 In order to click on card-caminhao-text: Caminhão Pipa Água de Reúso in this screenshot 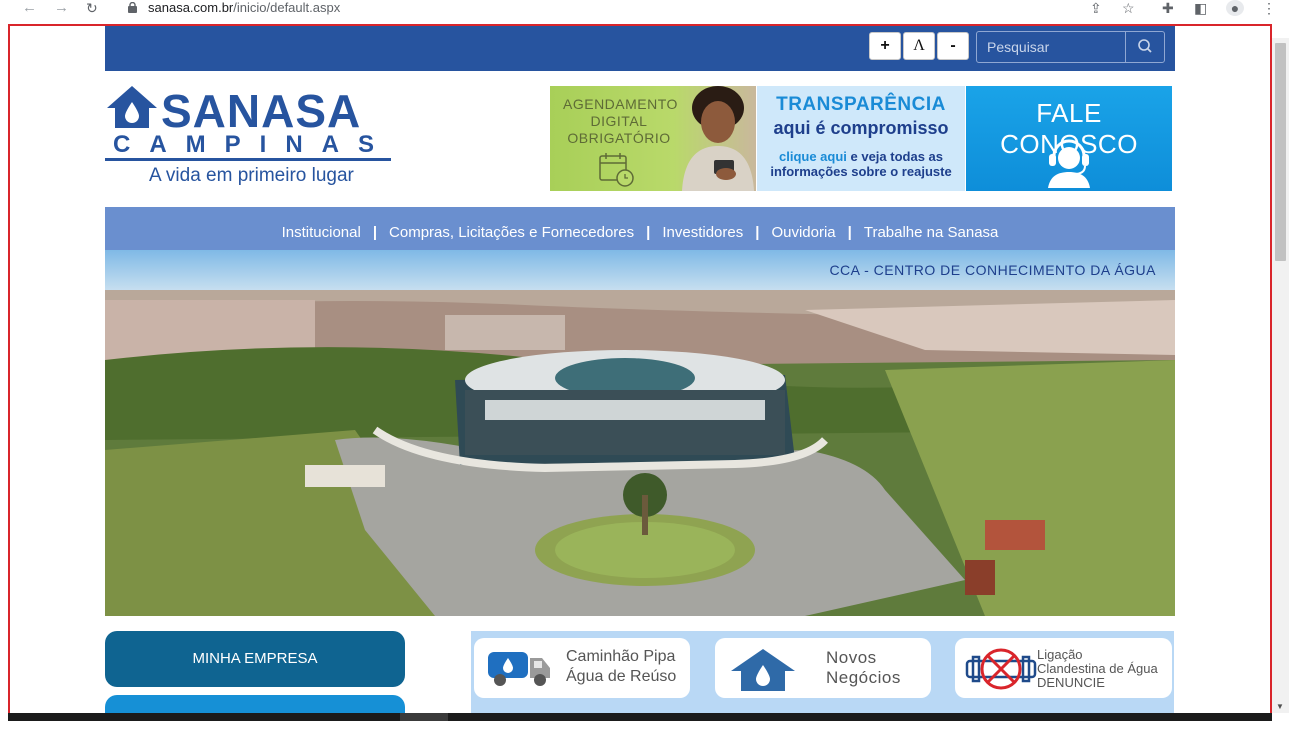, I will do `click(621, 667)`.